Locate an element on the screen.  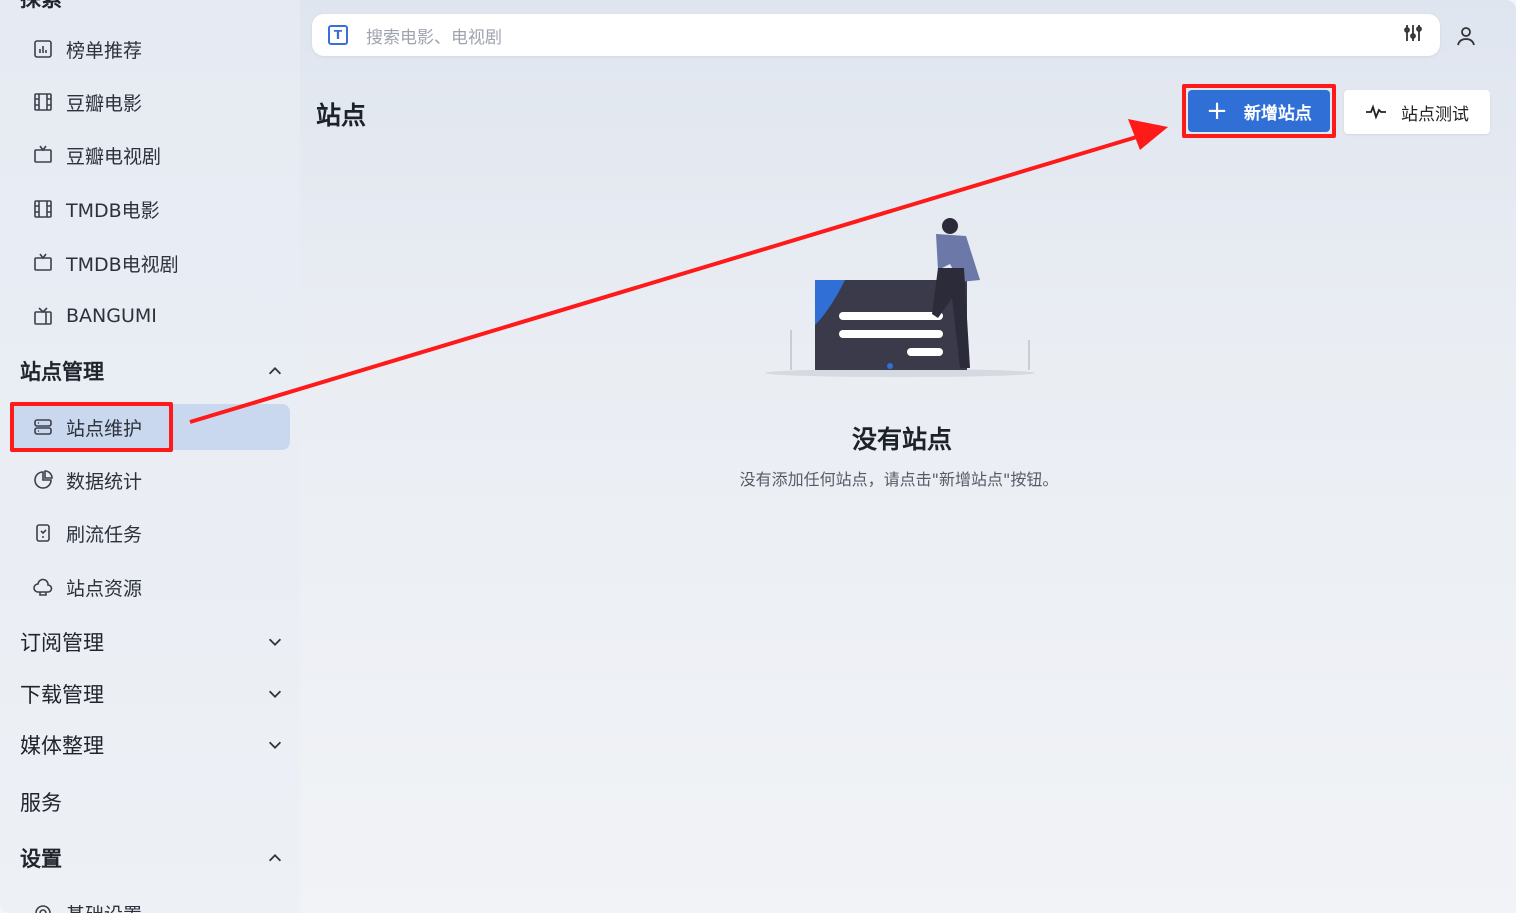
group-label: 设置 is located at coordinates (41, 859).